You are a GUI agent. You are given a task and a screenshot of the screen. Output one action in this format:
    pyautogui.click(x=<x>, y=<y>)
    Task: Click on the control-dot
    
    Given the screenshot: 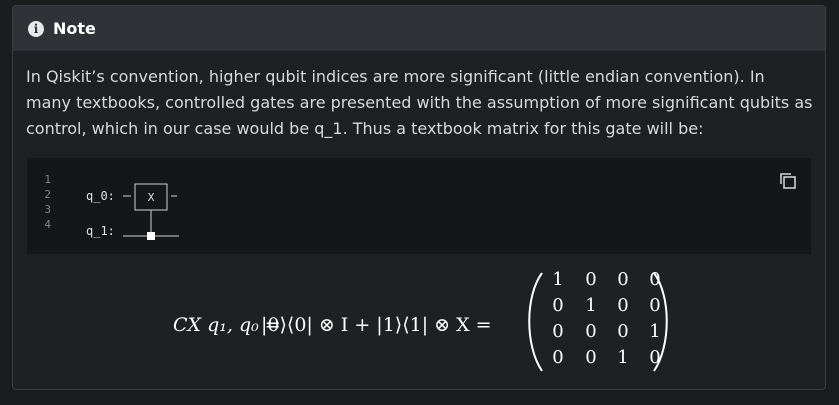 What is the action you would take?
    pyautogui.click(x=151, y=236)
    